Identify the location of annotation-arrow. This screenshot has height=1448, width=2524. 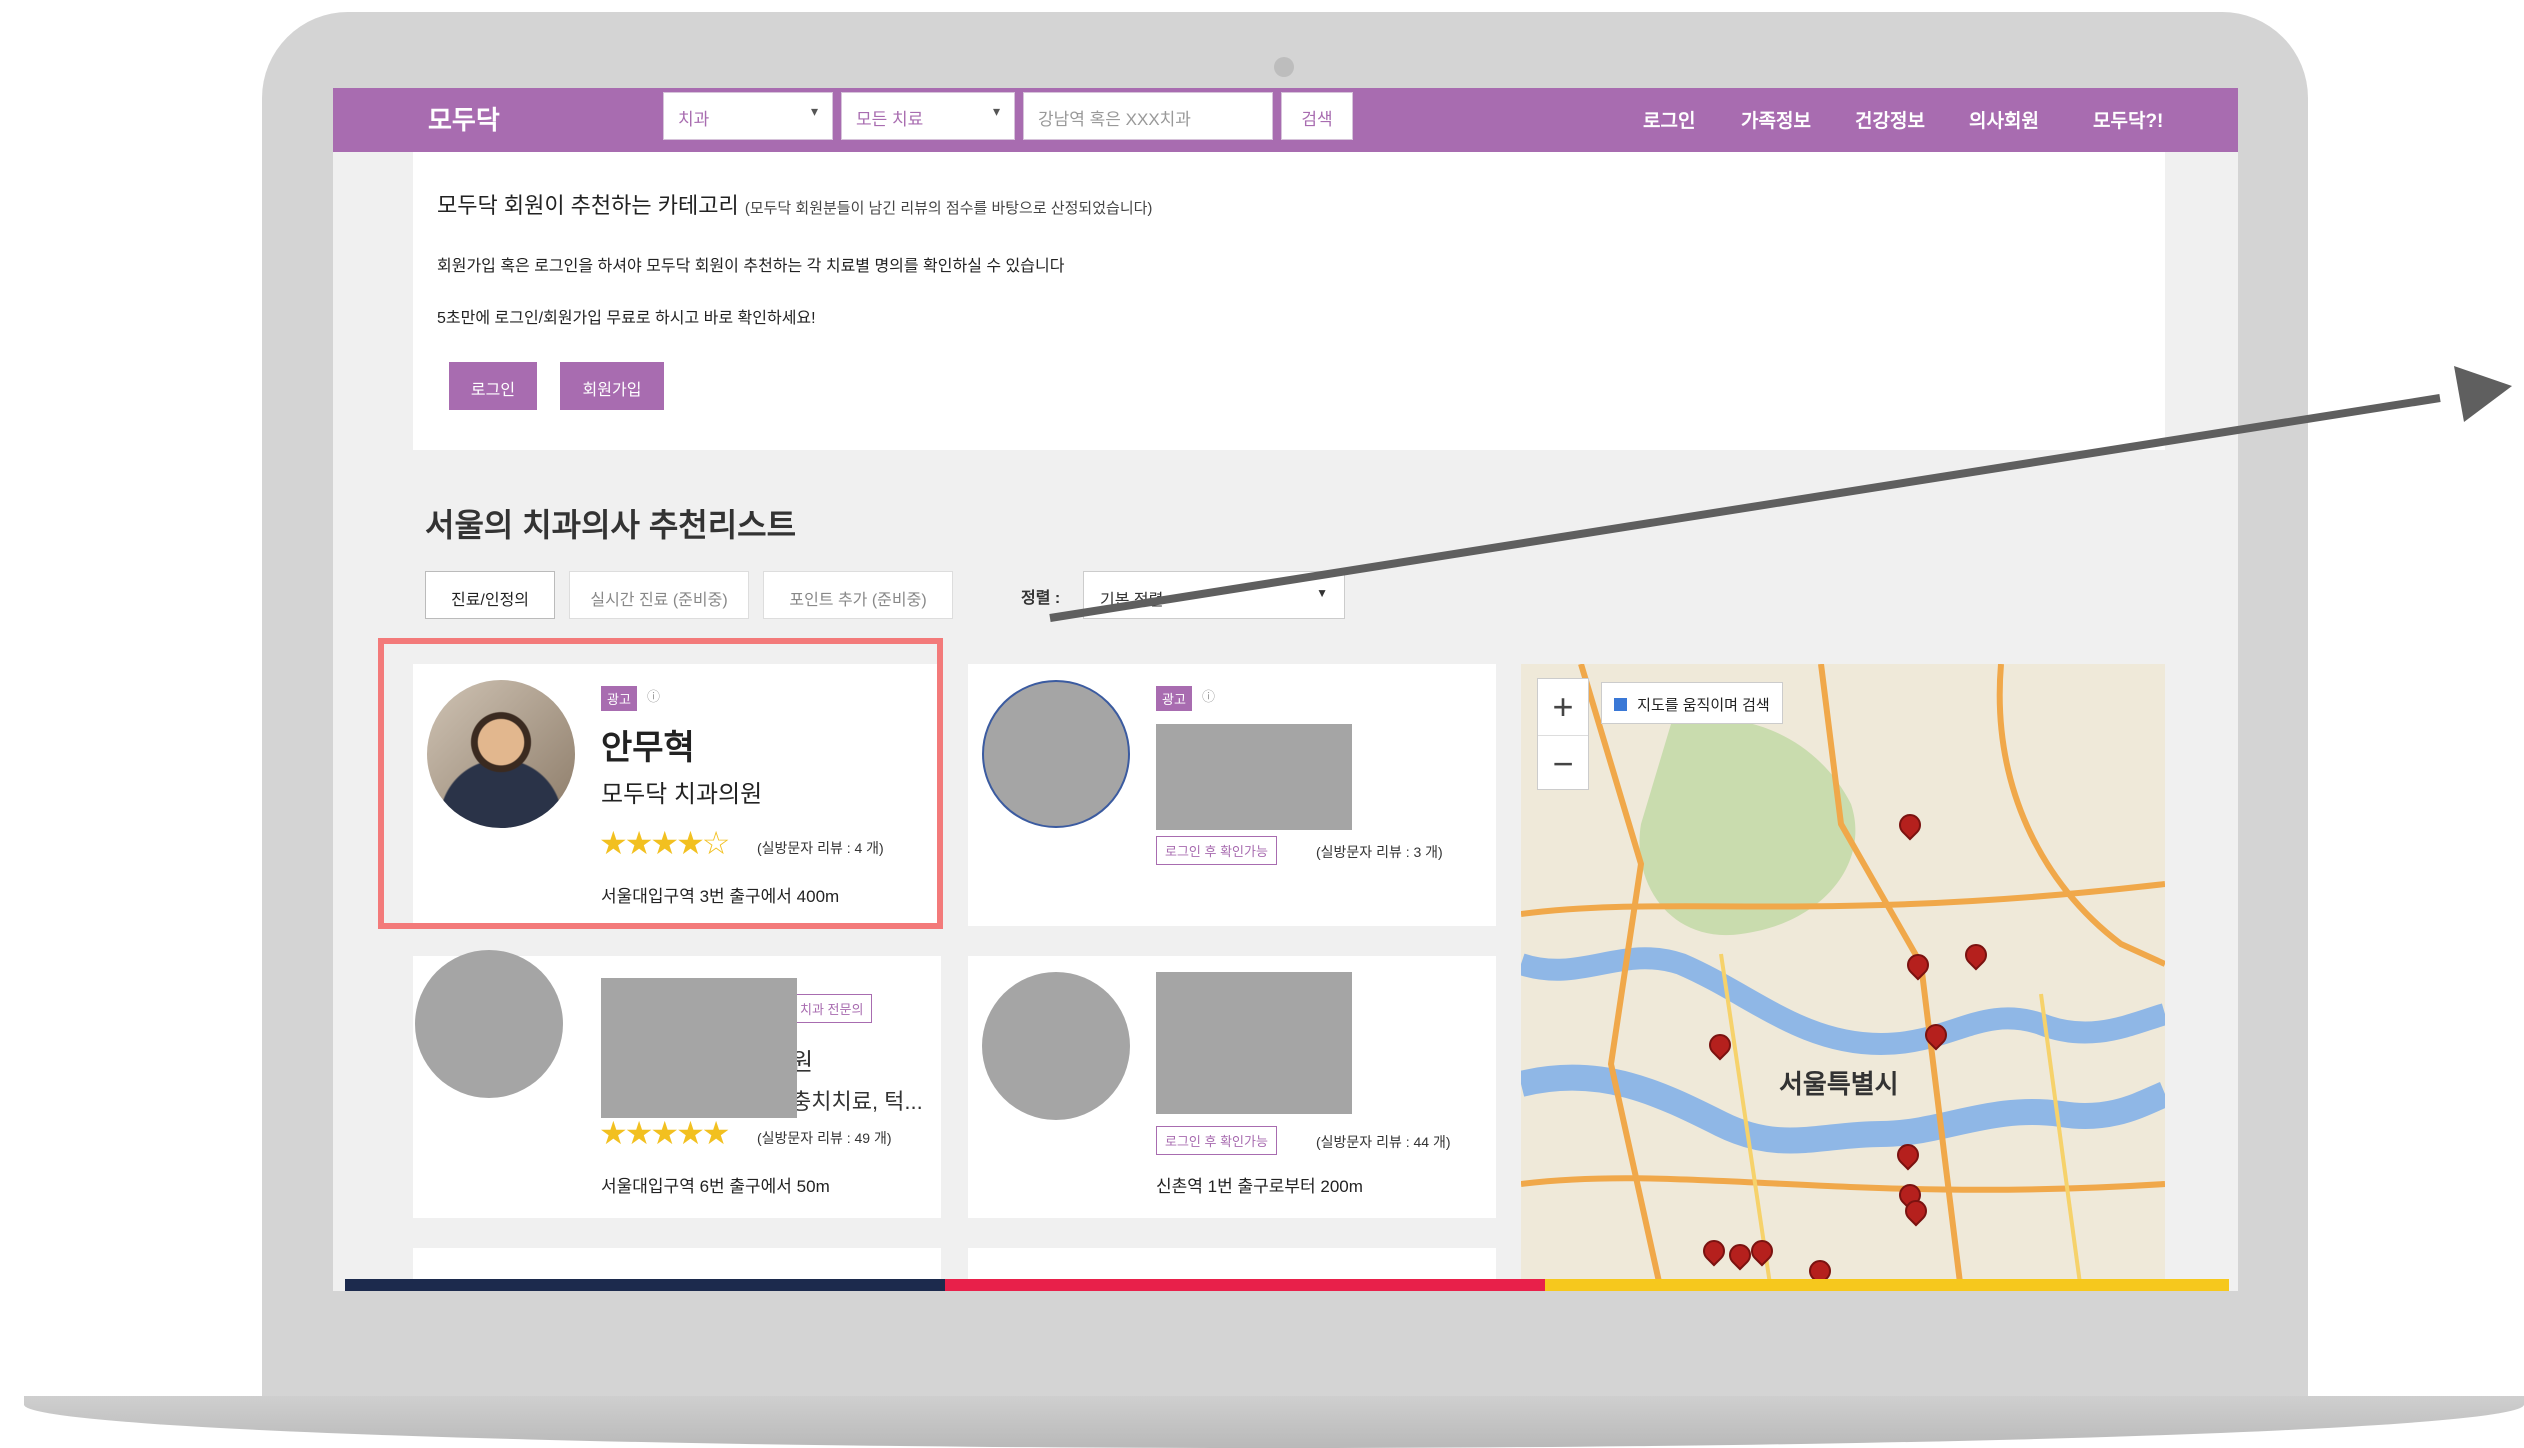
(1780, 494).